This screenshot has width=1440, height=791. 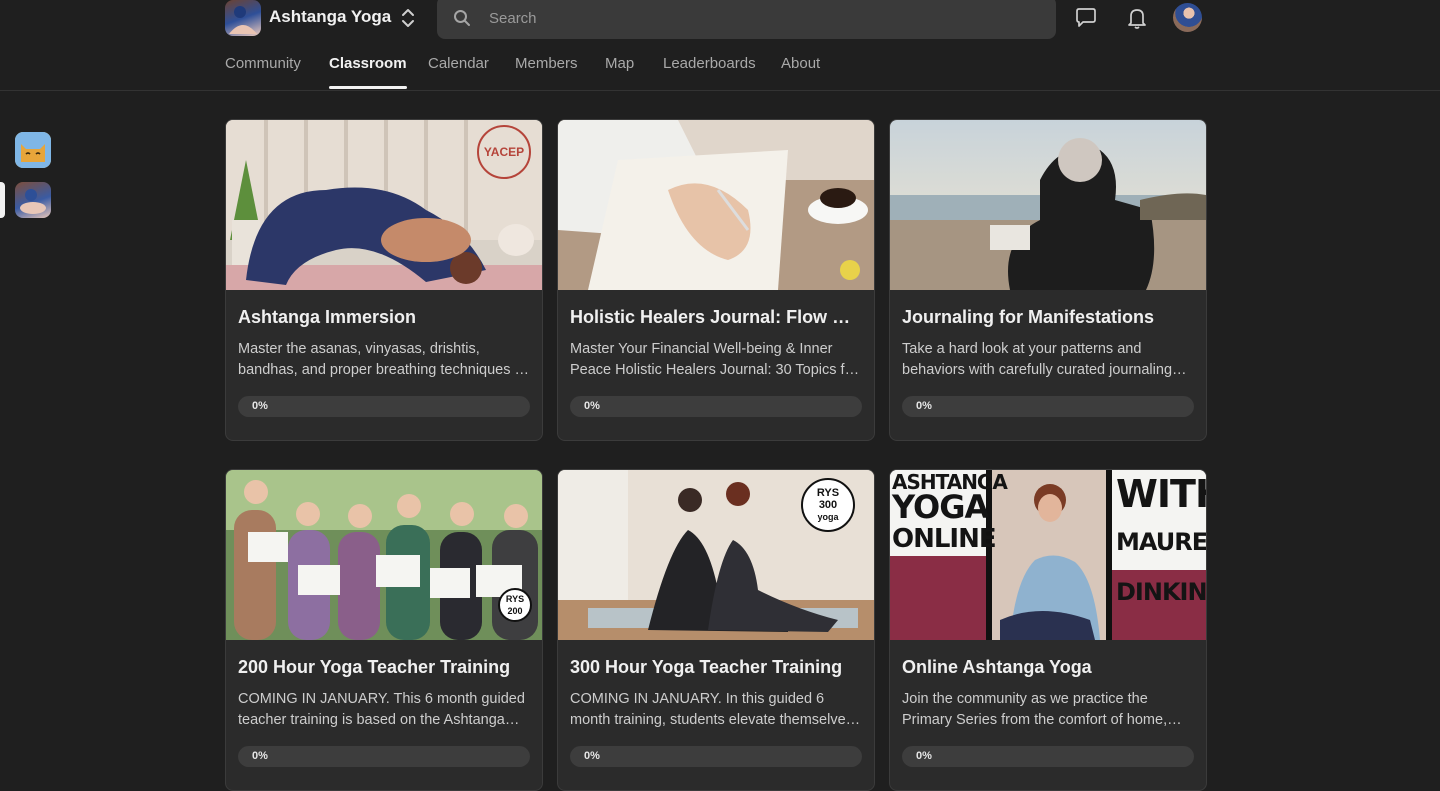 What do you see at coordinates (408, 18) in the screenshot?
I see `switcher-chevrons-icon` at bounding box center [408, 18].